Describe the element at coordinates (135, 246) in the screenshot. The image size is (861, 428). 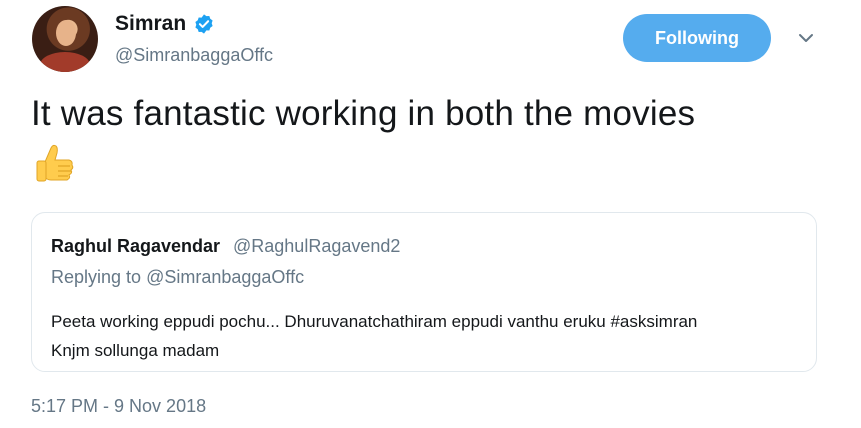
I see `quoted-author-name: Raghul Ragavendar` at that location.